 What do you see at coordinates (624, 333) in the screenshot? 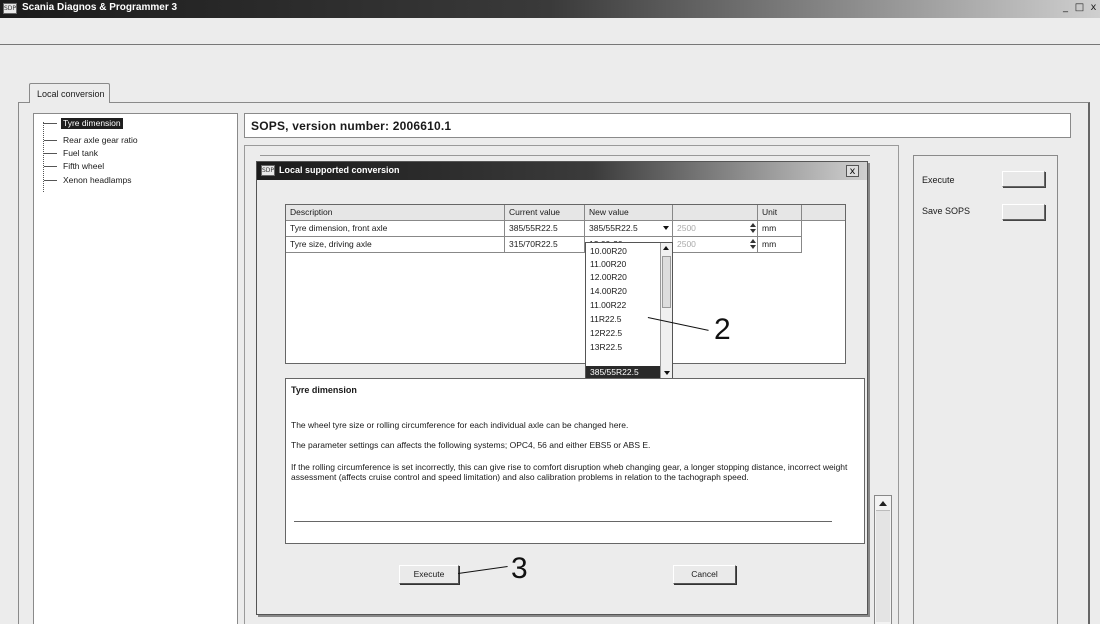
I see `dropdown-option: 12R22.5` at bounding box center [624, 333].